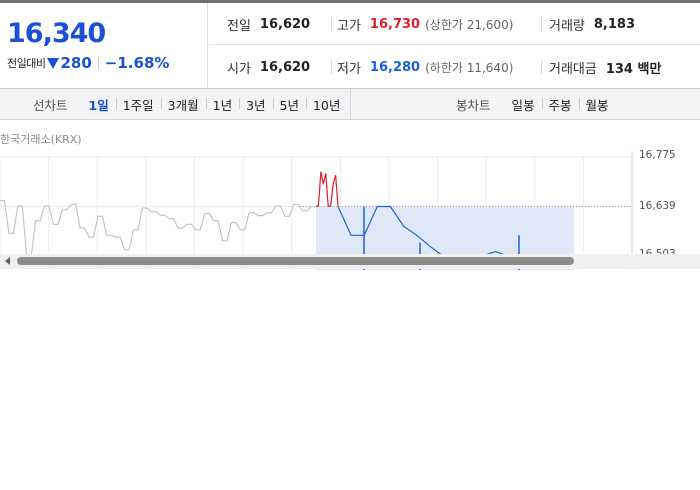  What do you see at coordinates (523, 104) in the screenshot?
I see `tab-daily-candle: 일봉` at bounding box center [523, 104].